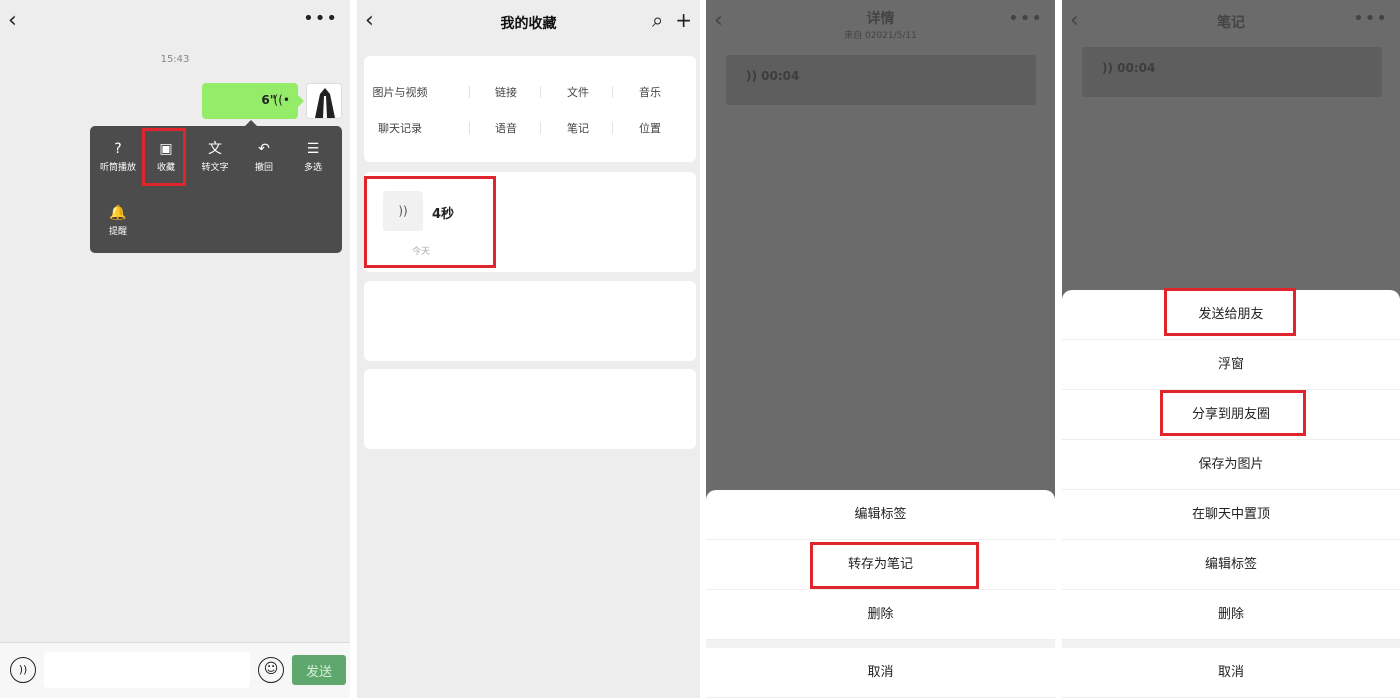  I want to click on page-subtitle: 来自 02021/5/11, so click(880, 36).